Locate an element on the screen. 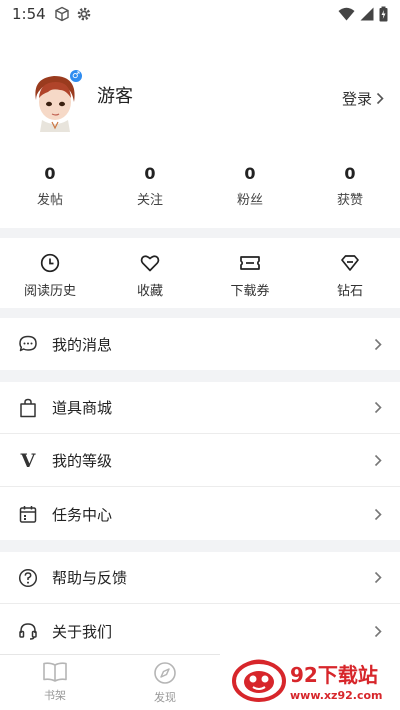  tab-label: 书架 is located at coordinates (55, 695).